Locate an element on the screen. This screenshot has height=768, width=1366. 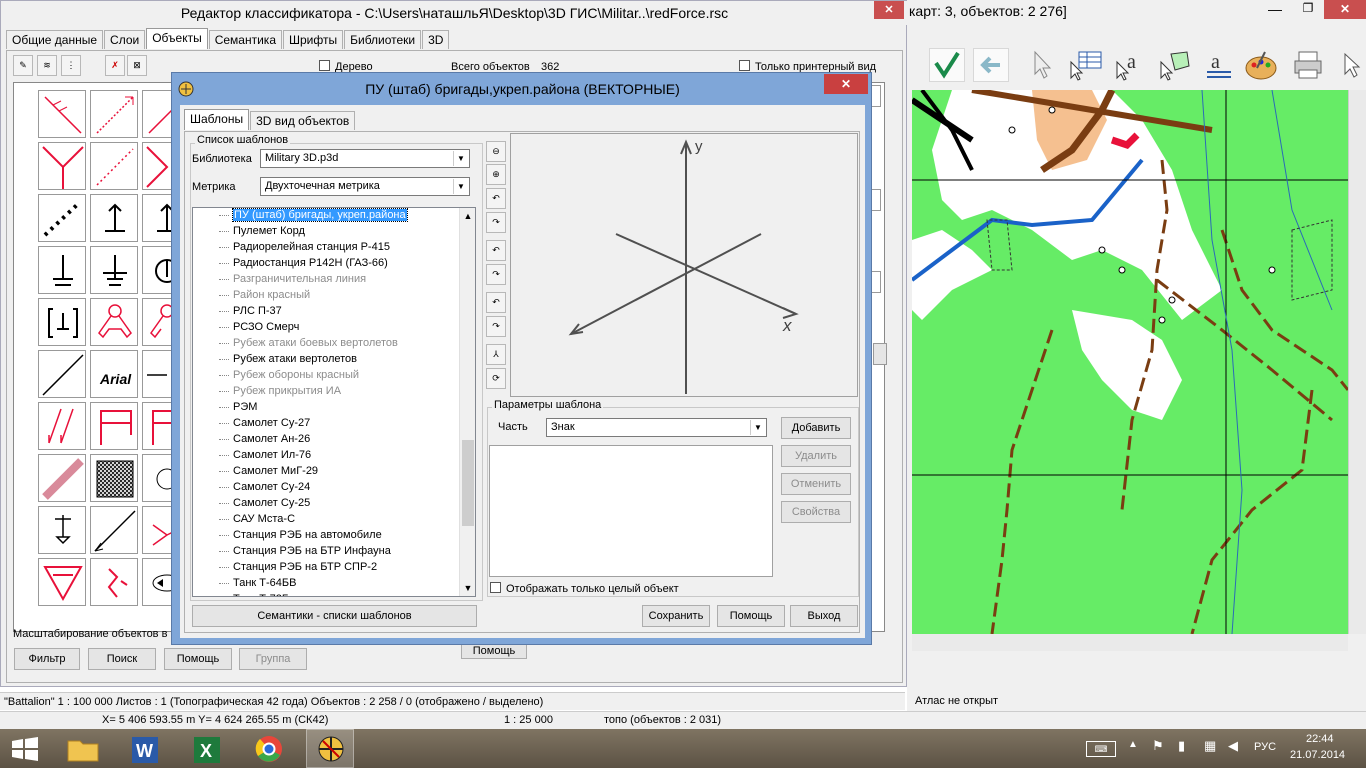
filter-button: Фильтр is located at coordinates (47, 659).